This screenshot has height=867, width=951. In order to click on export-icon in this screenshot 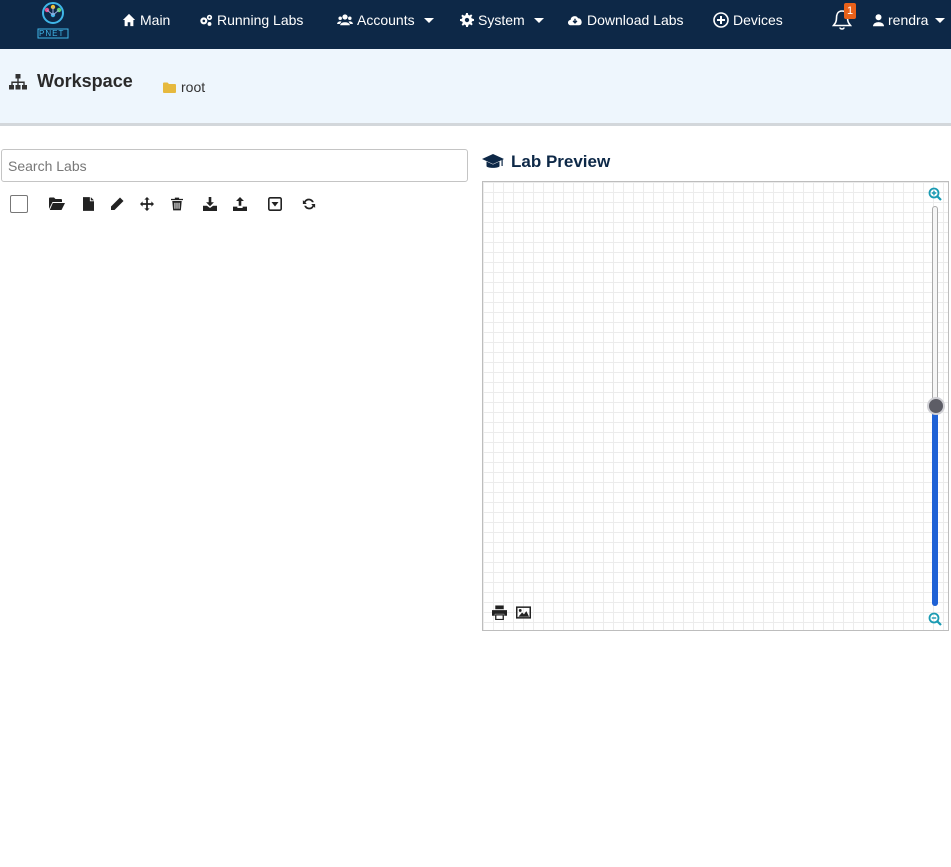, I will do `click(240, 204)`.